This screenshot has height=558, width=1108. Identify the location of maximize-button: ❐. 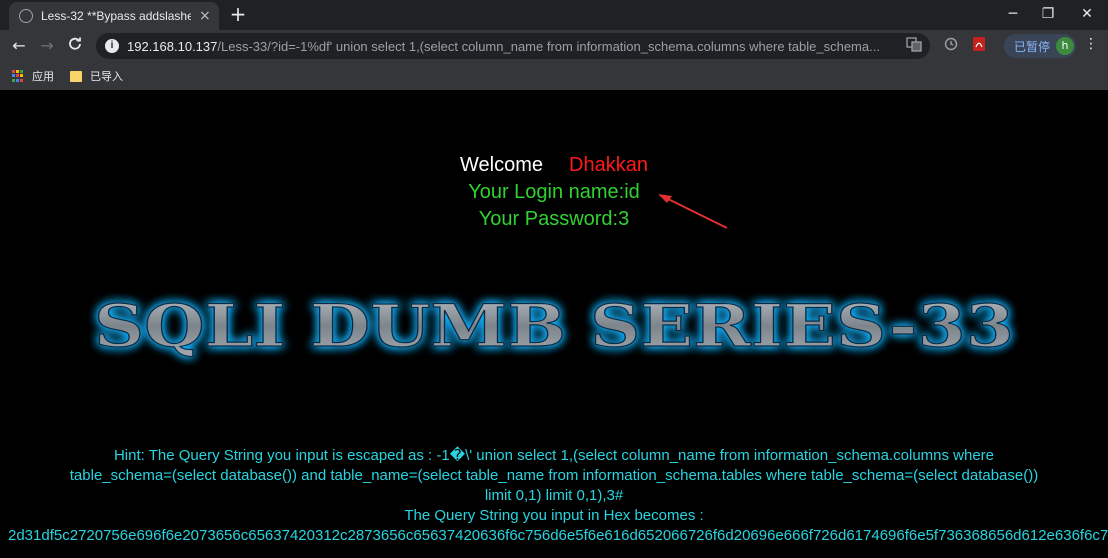
(1048, 14).